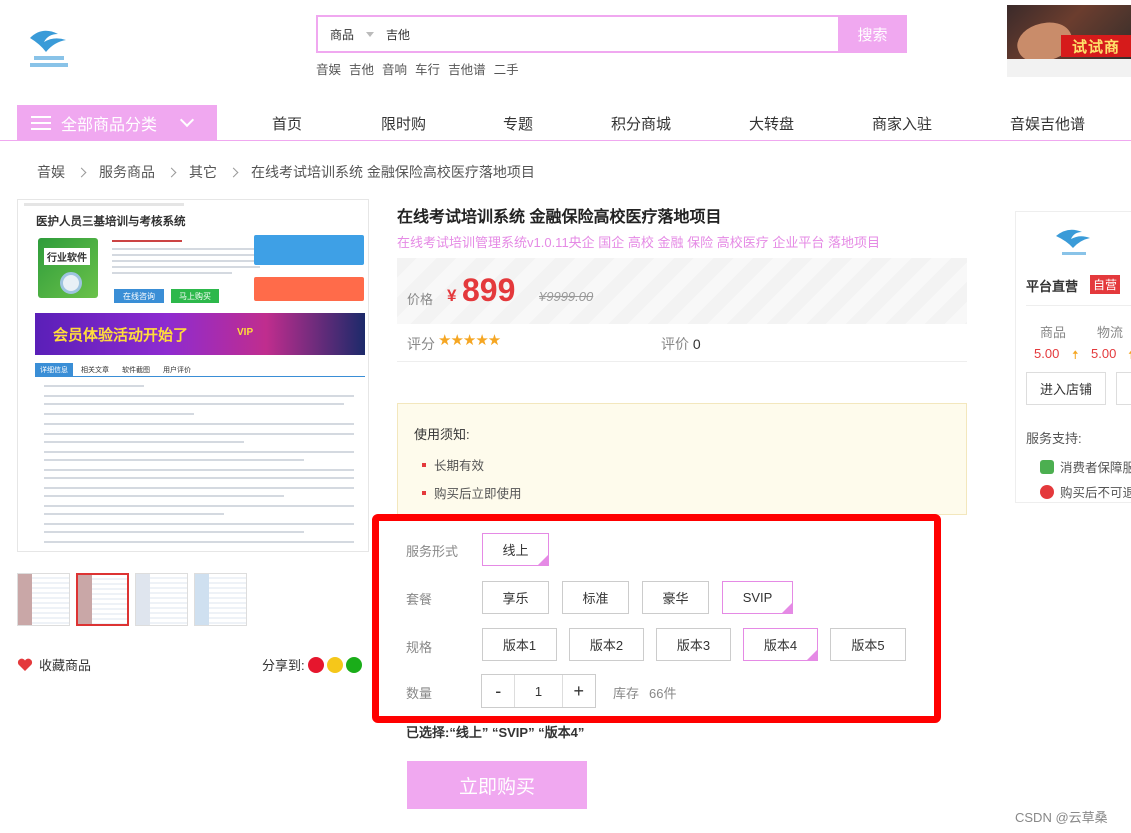  I want to click on review-count: 0, so click(696, 344).